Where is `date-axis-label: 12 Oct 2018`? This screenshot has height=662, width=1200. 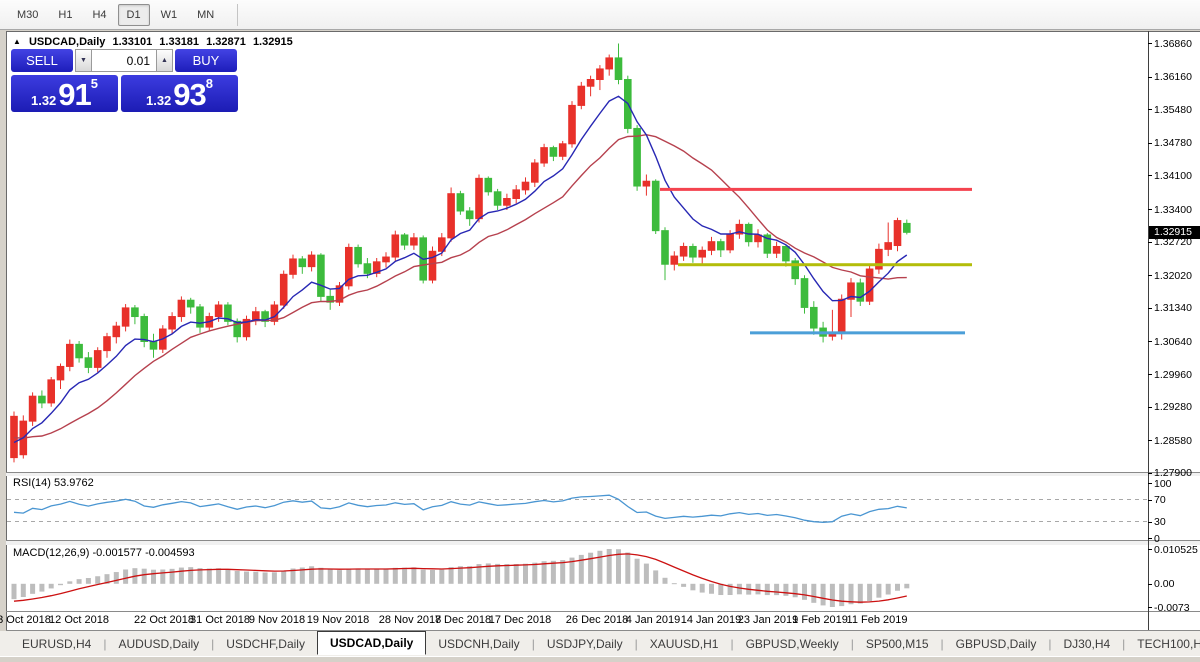
date-axis-label: 12 Oct 2018 is located at coordinates (79, 620).